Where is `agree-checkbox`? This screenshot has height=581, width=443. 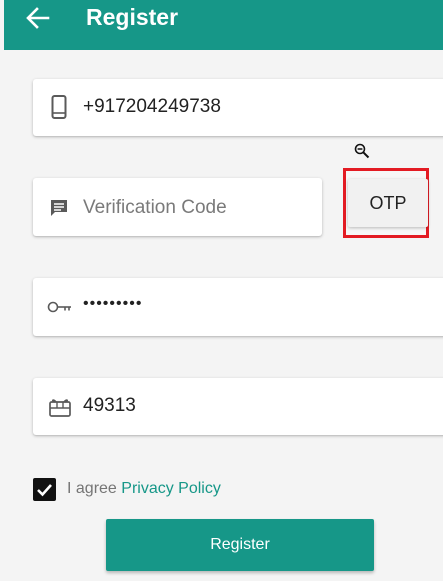 agree-checkbox is located at coordinates (44, 489).